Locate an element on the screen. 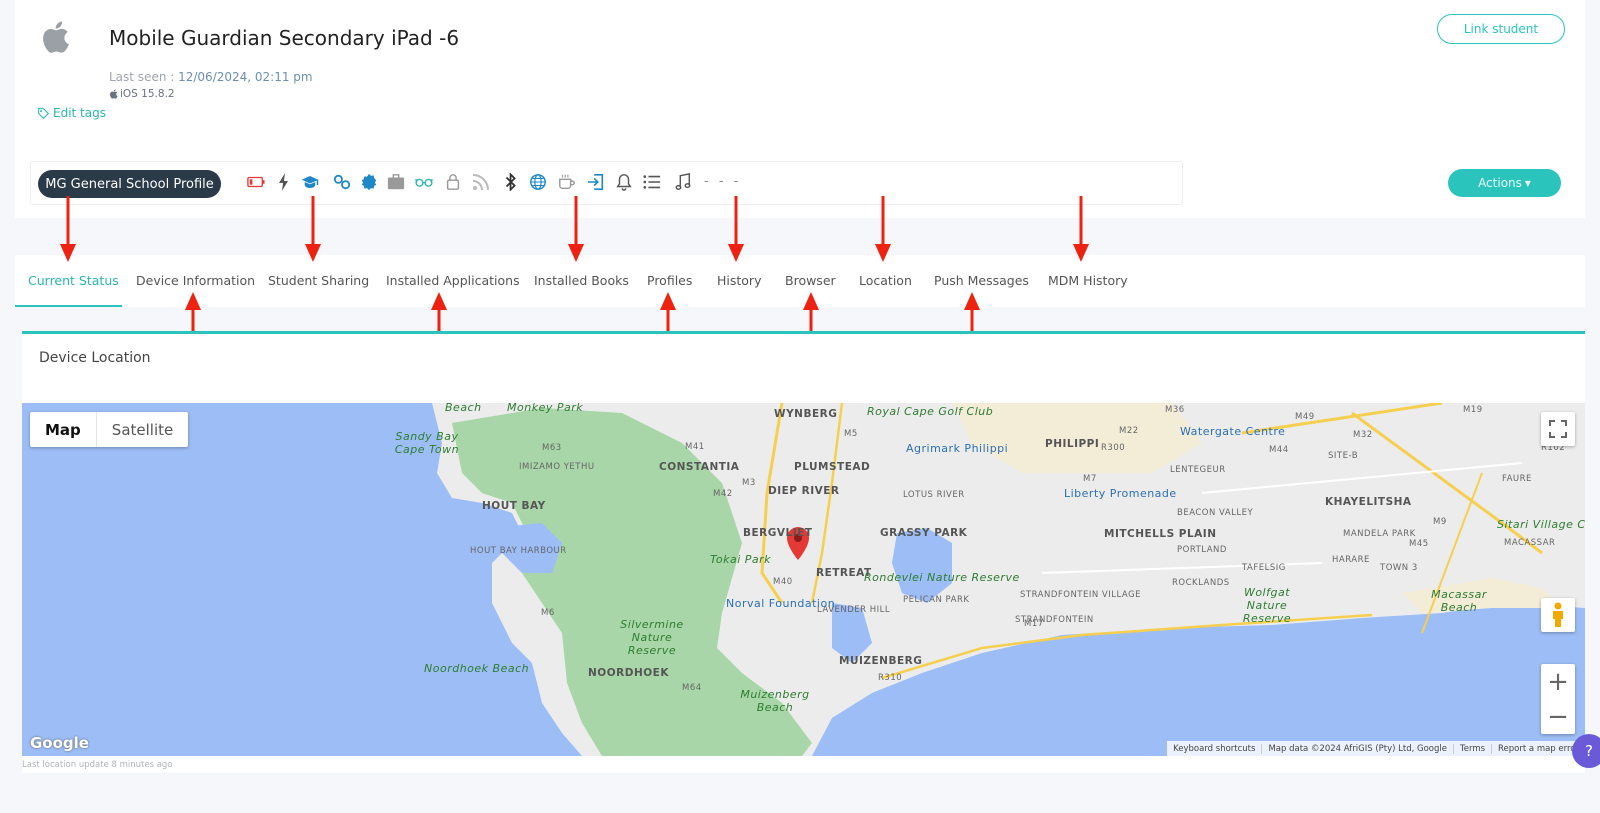  map-data-text: Map data ©2024 AfriGIS (Pty) Ltd, Google is located at coordinates (1358, 748).